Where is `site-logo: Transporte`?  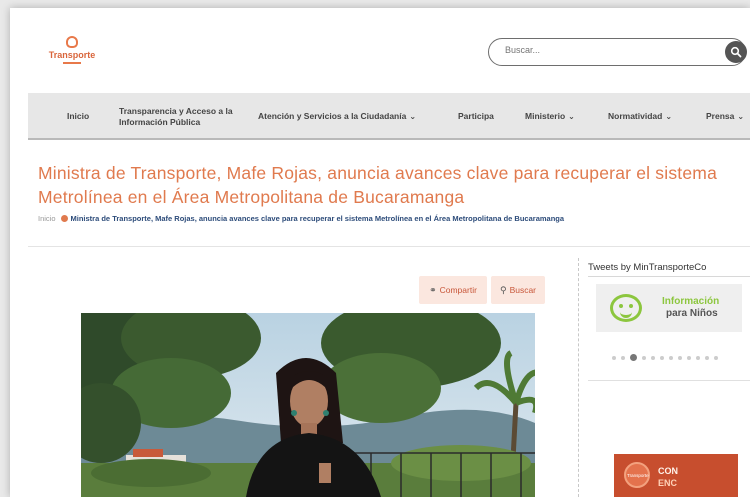
site-logo: Transporte is located at coordinates (72, 50).